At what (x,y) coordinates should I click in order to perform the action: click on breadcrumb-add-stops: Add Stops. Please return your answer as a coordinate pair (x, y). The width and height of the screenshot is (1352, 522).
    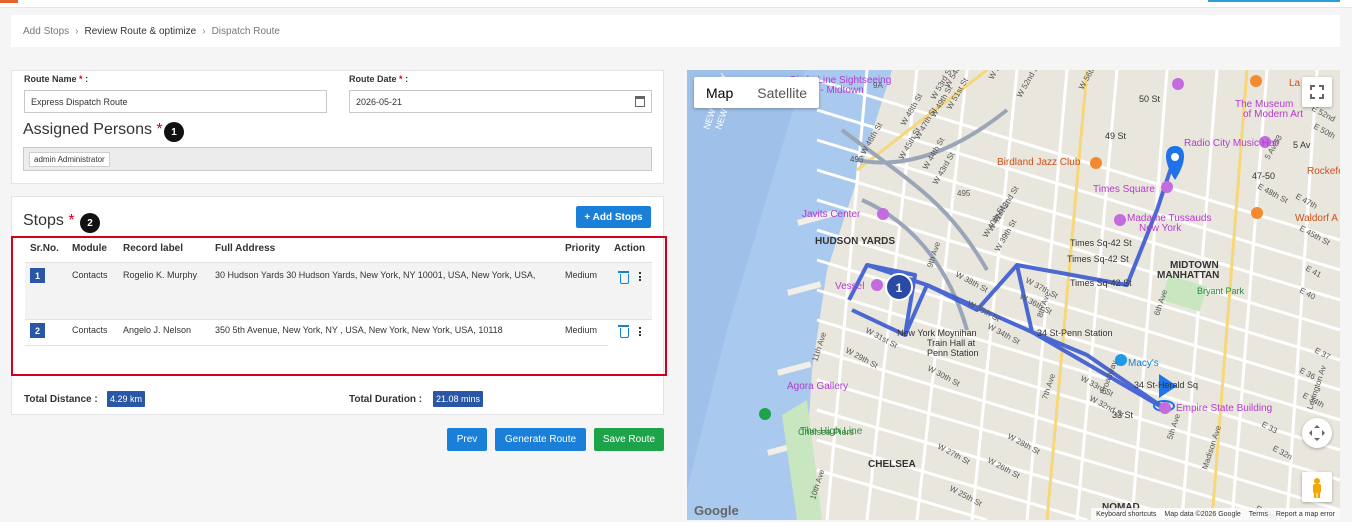
    Looking at the image, I should click on (46, 31).